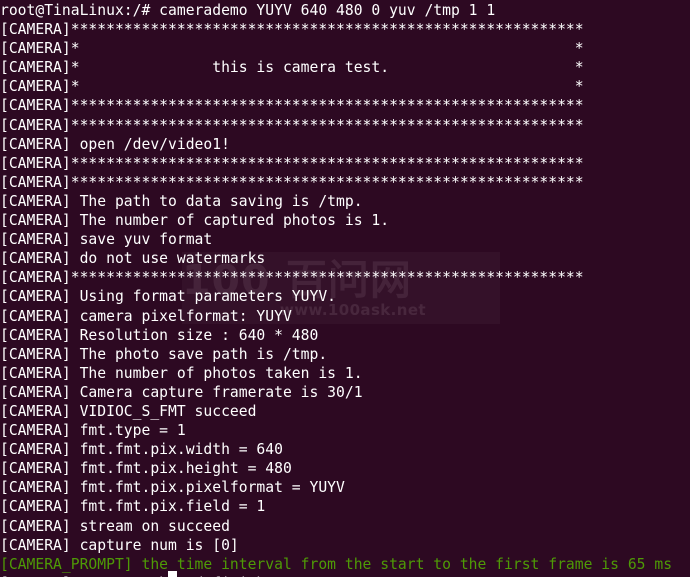 Image resolution: width=690 pixels, height=577 pixels. I want to click on terminal-line: [CAMERA] fmt.fmt.pix.pixelformat = YUYV, so click(172, 488).